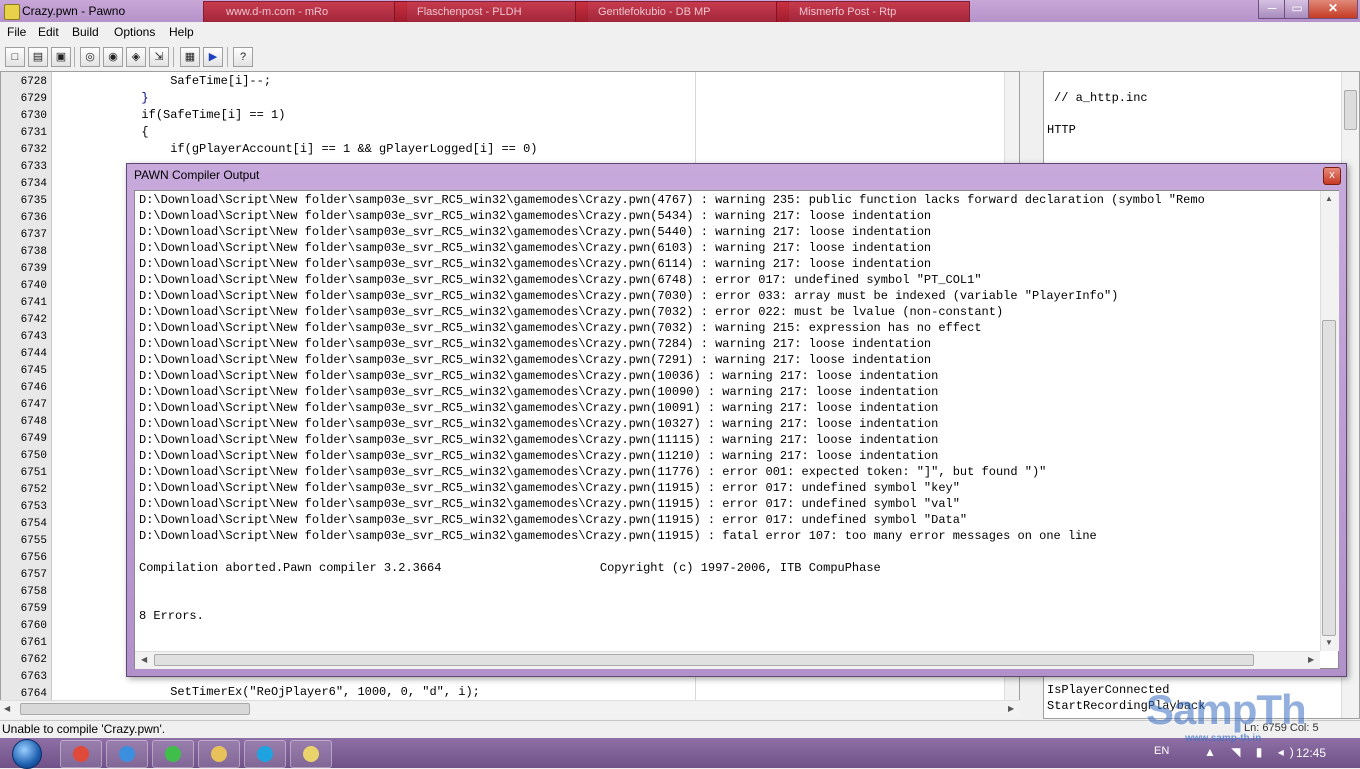 This screenshot has width=1360, height=769. I want to click on line-number: 6743, so click(33, 337).